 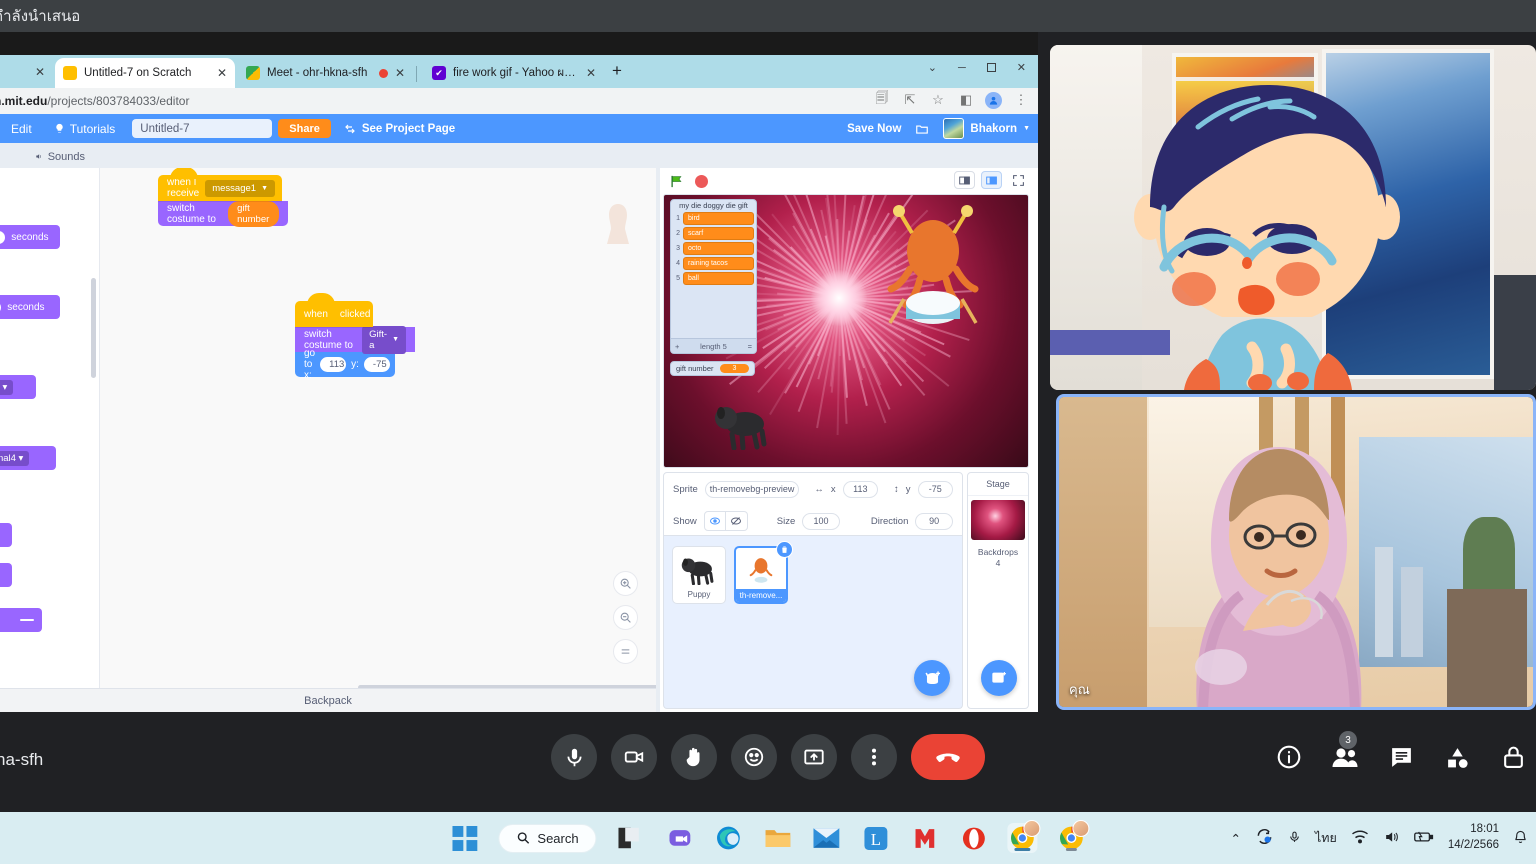 What do you see at coordinates (1296, 552) in the screenshot?
I see `self-view-tile: คุณ` at bounding box center [1296, 552].